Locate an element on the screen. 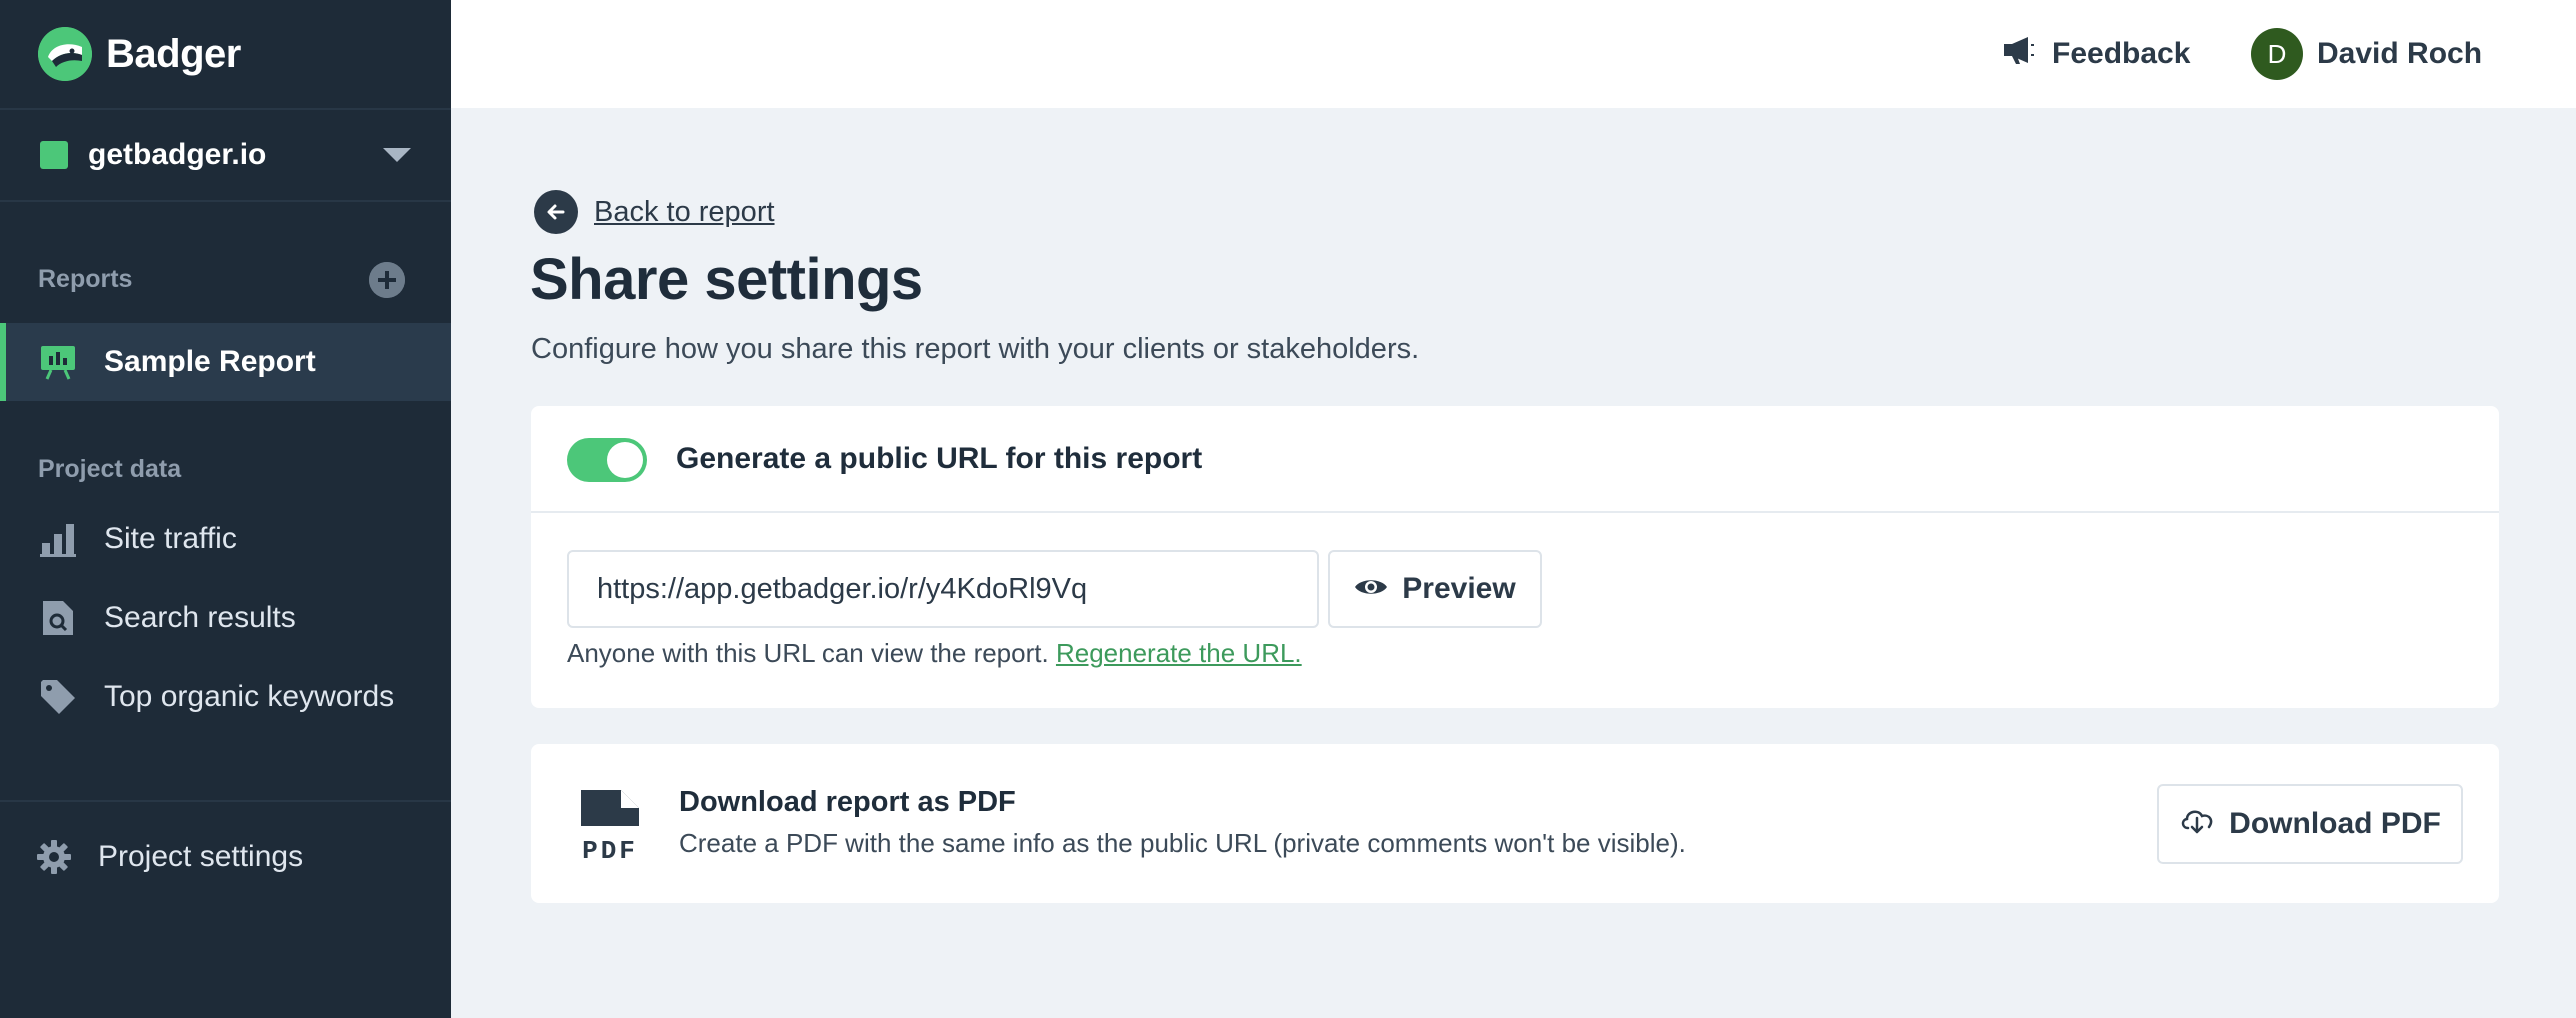 This screenshot has height=1018, width=2576. avatar: D is located at coordinates (2277, 54).